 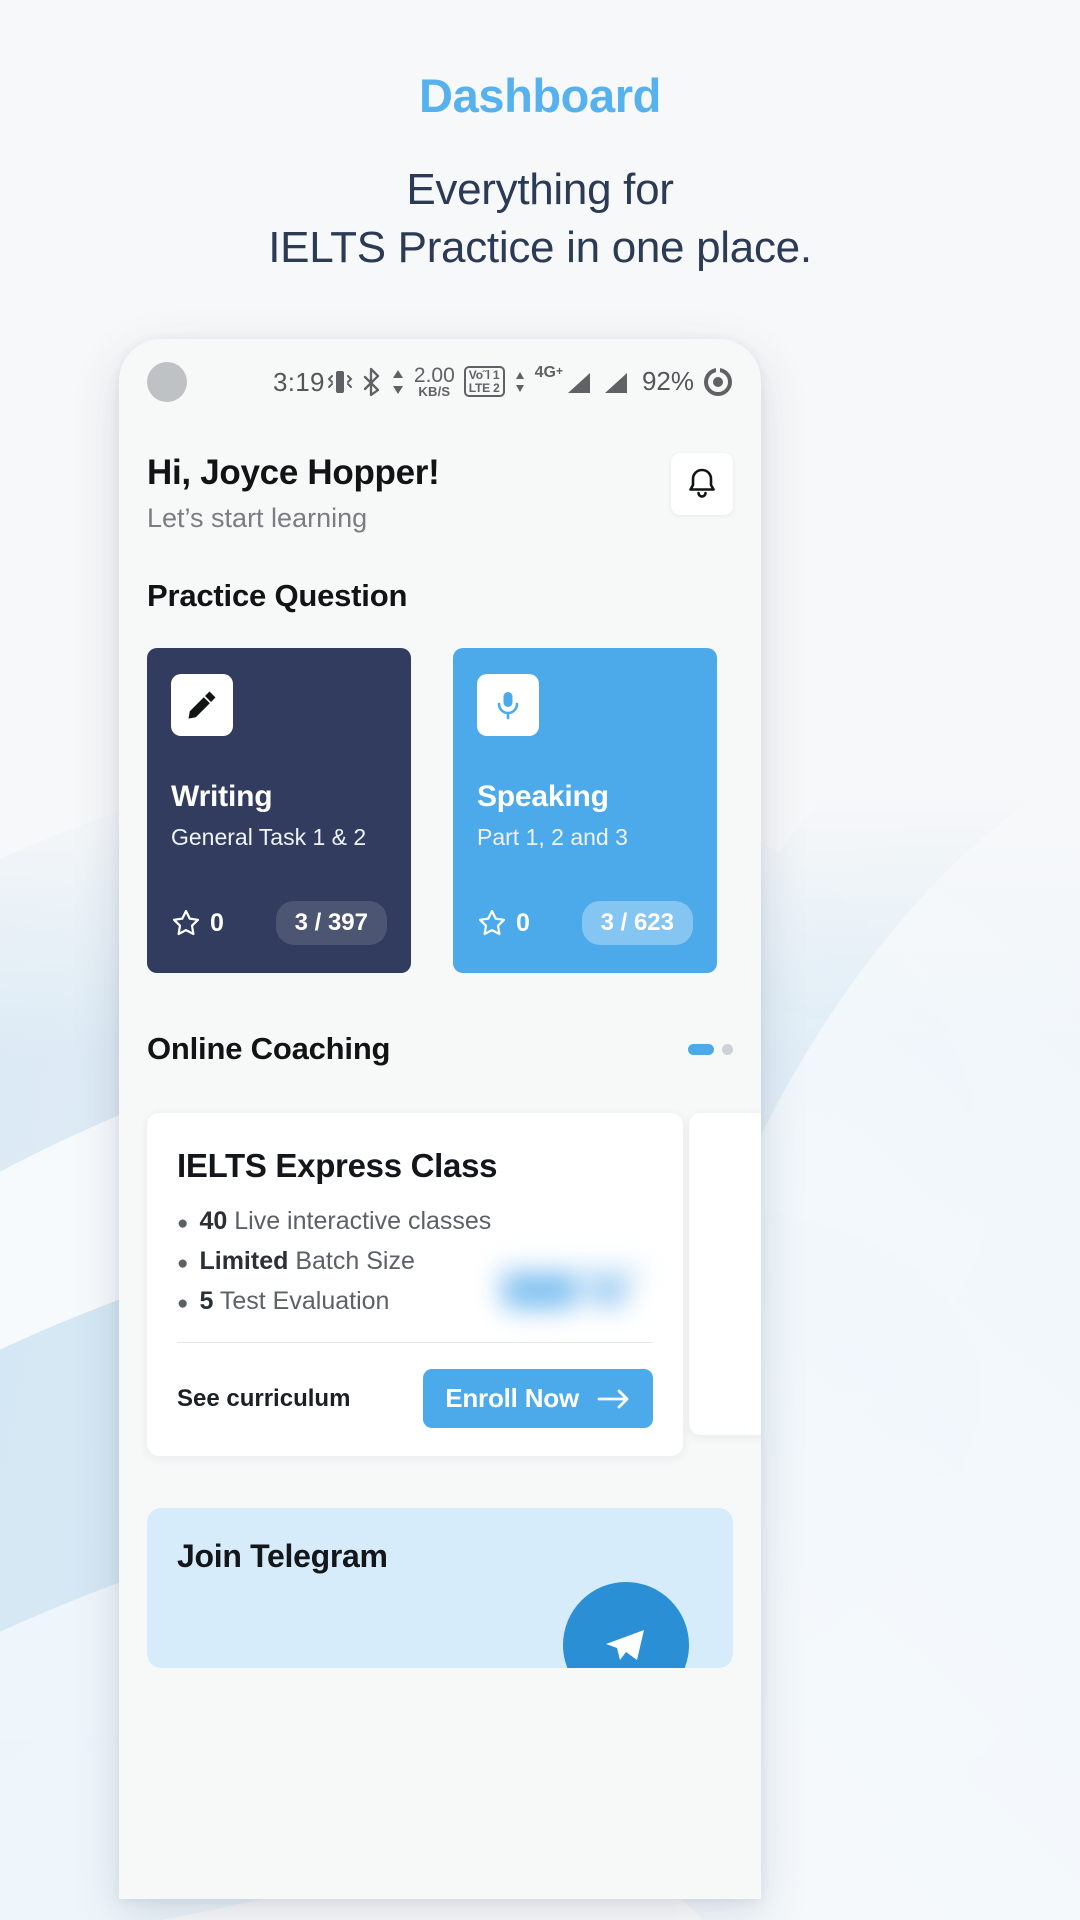 I want to click on speaking-card-icon-box, so click(x=508, y=705).